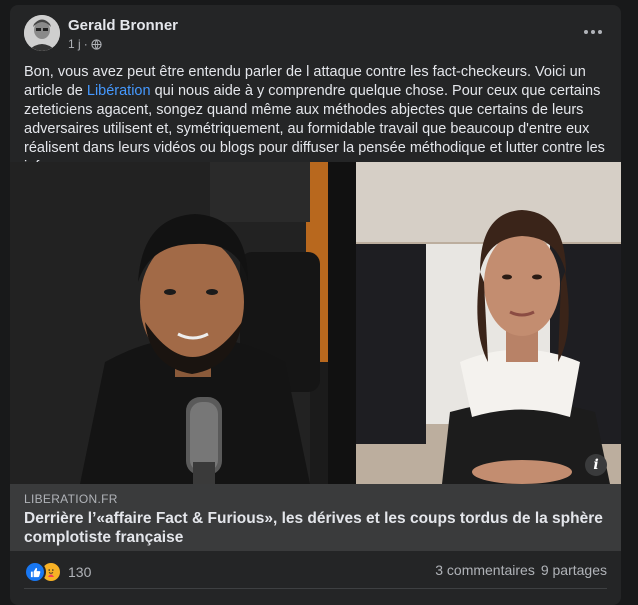 This screenshot has width=638, height=605. What do you see at coordinates (96, 44) in the screenshot?
I see `globe-icon` at bounding box center [96, 44].